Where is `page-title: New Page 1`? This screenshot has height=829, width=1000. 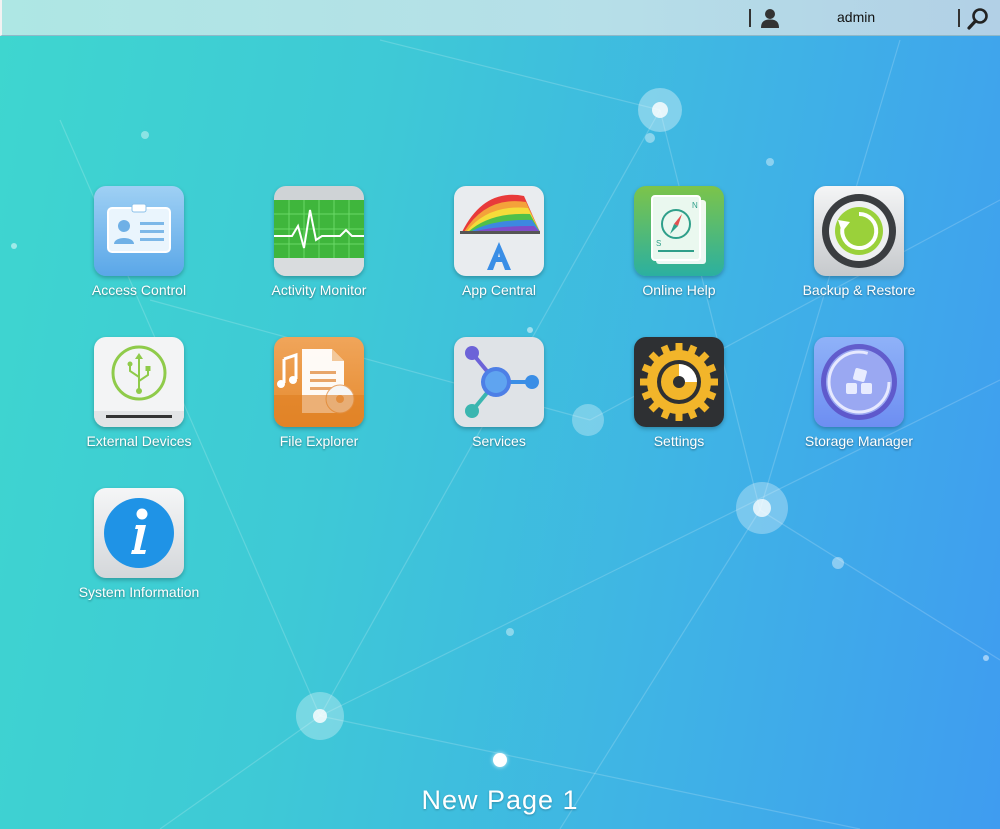
page-title: New Page 1 is located at coordinates (500, 800).